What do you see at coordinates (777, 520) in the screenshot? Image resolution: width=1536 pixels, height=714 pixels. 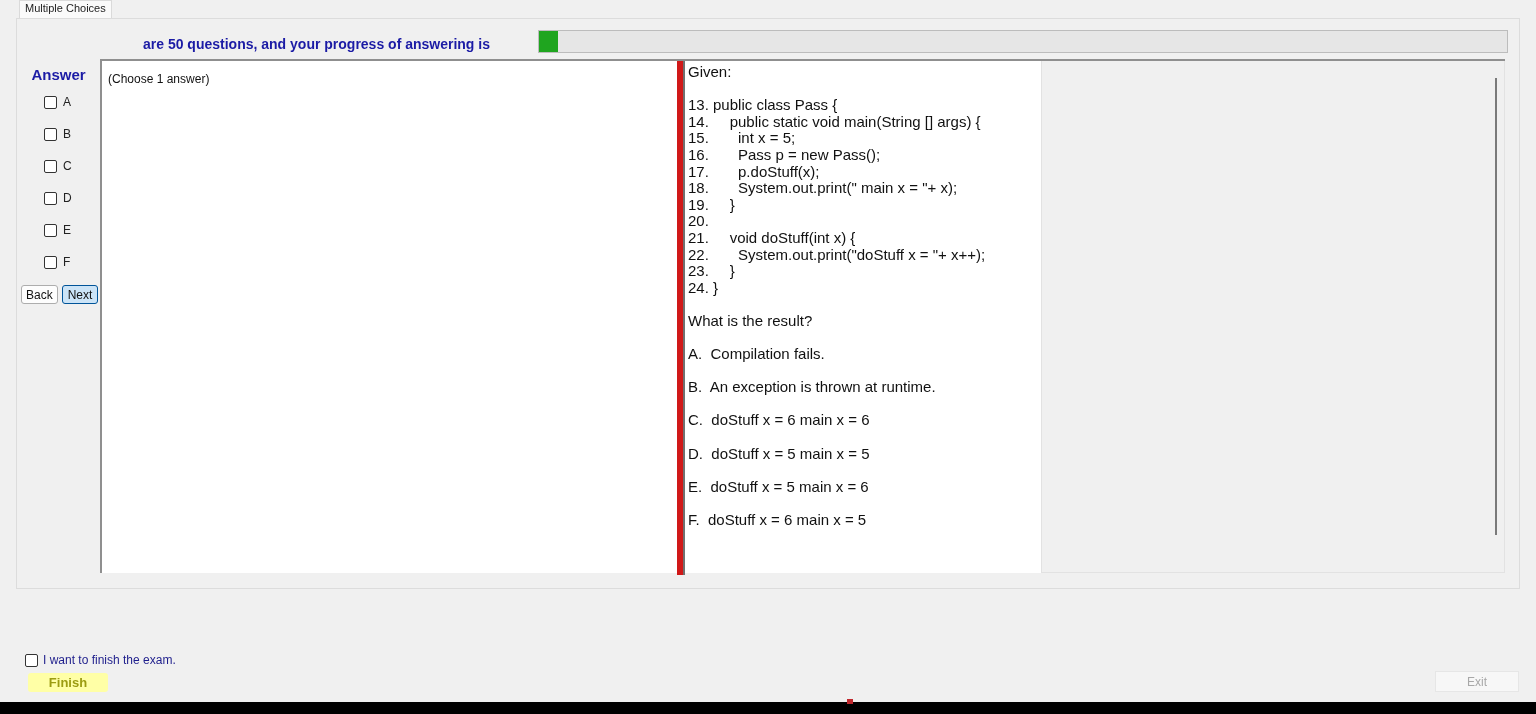 I see `answer-choice: F. doStuff x = 6 main x = 5` at bounding box center [777, 520].